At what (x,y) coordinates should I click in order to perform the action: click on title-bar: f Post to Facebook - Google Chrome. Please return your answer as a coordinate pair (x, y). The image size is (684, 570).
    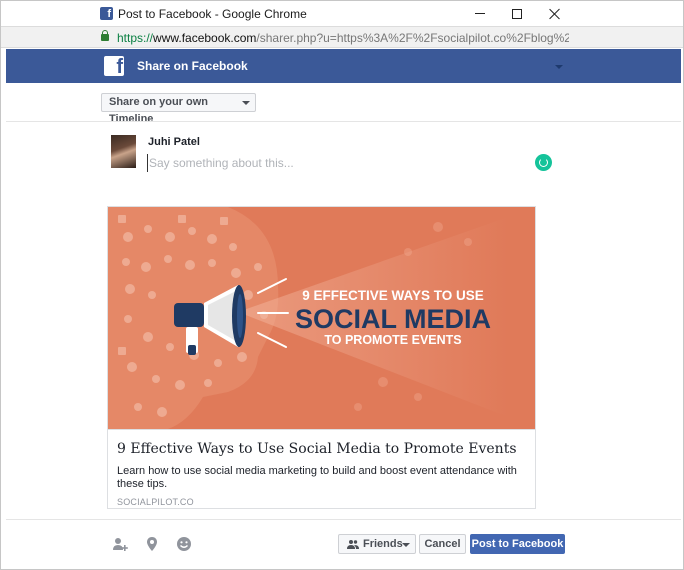
    Looking at the image, I should click on (342, 13).